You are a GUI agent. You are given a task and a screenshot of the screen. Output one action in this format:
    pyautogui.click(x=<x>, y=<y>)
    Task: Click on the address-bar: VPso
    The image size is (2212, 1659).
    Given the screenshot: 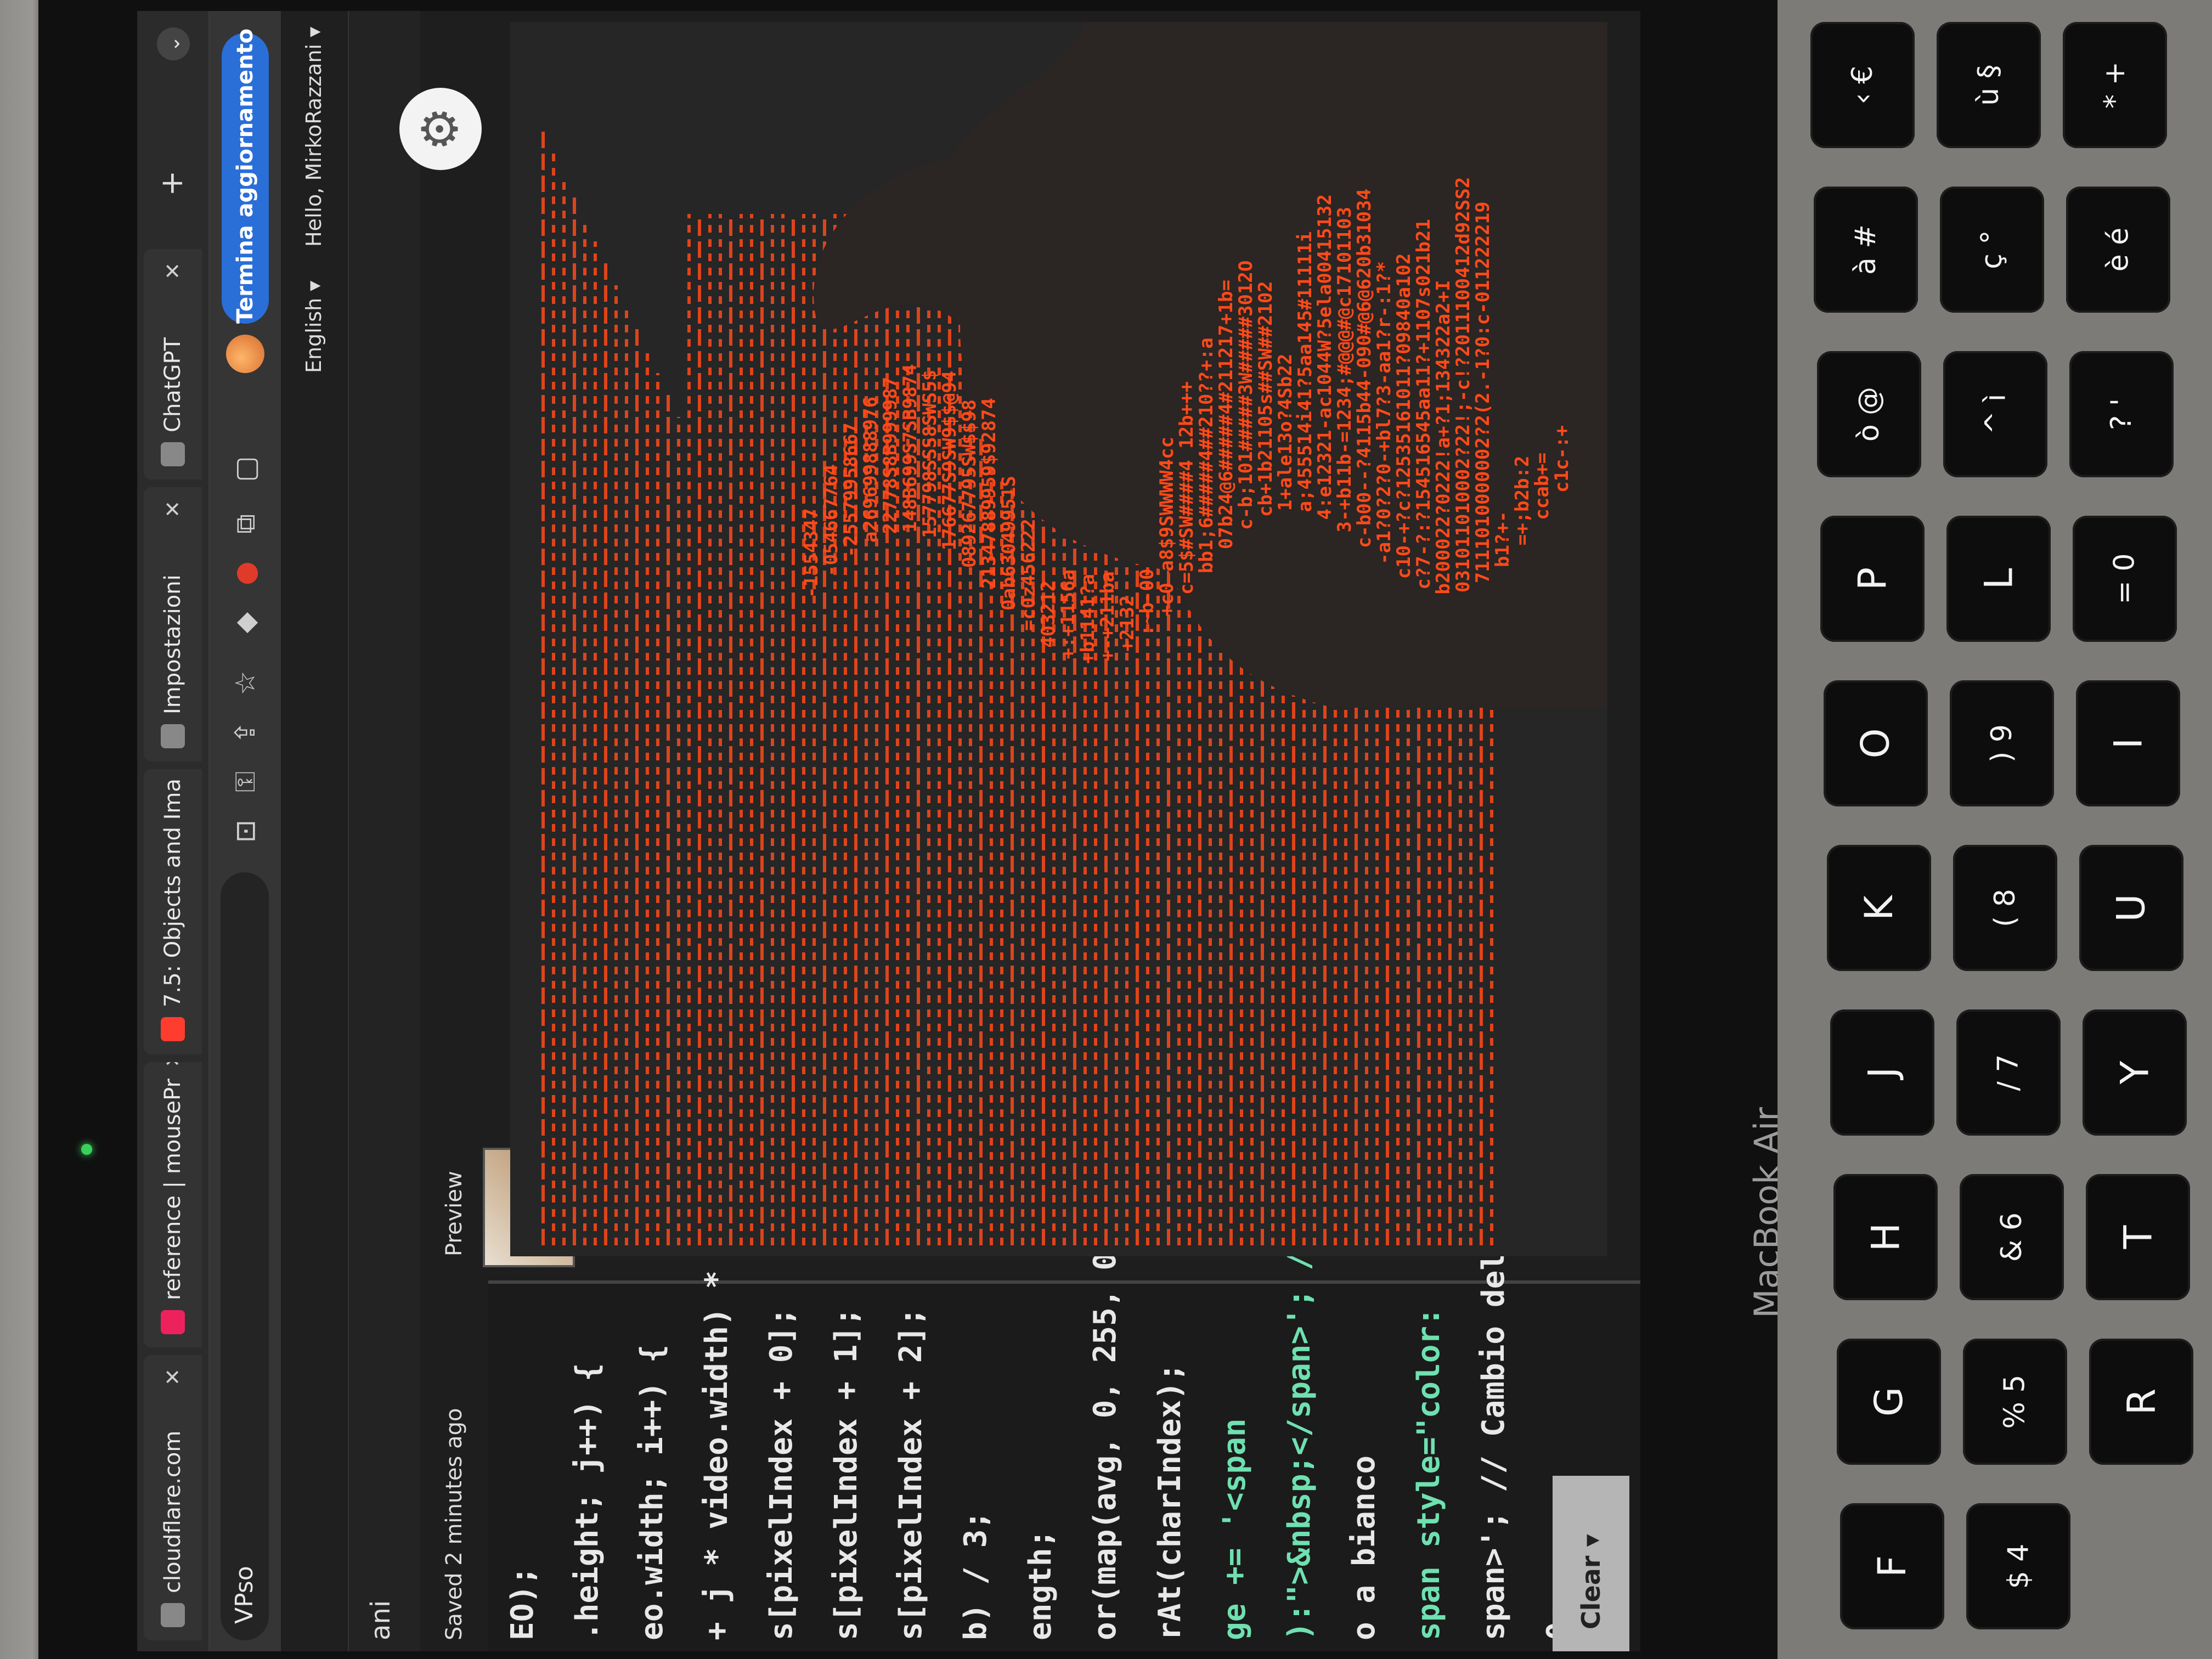 What is the action you would take?
    pyautogui.click(x=245, y=1256)
    